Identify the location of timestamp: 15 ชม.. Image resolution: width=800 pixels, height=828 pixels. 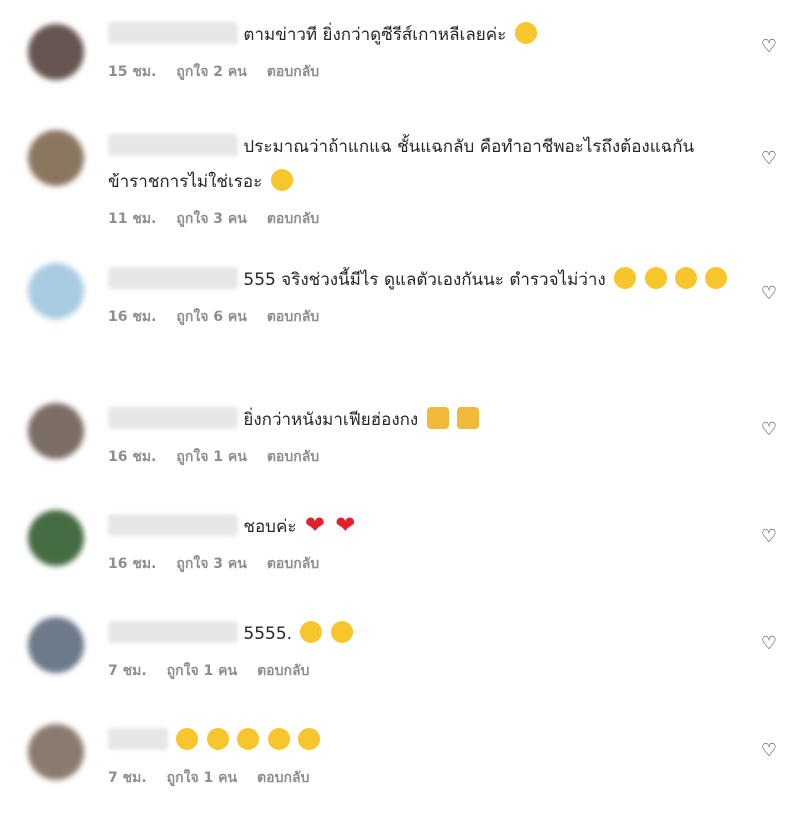
(132, 72).